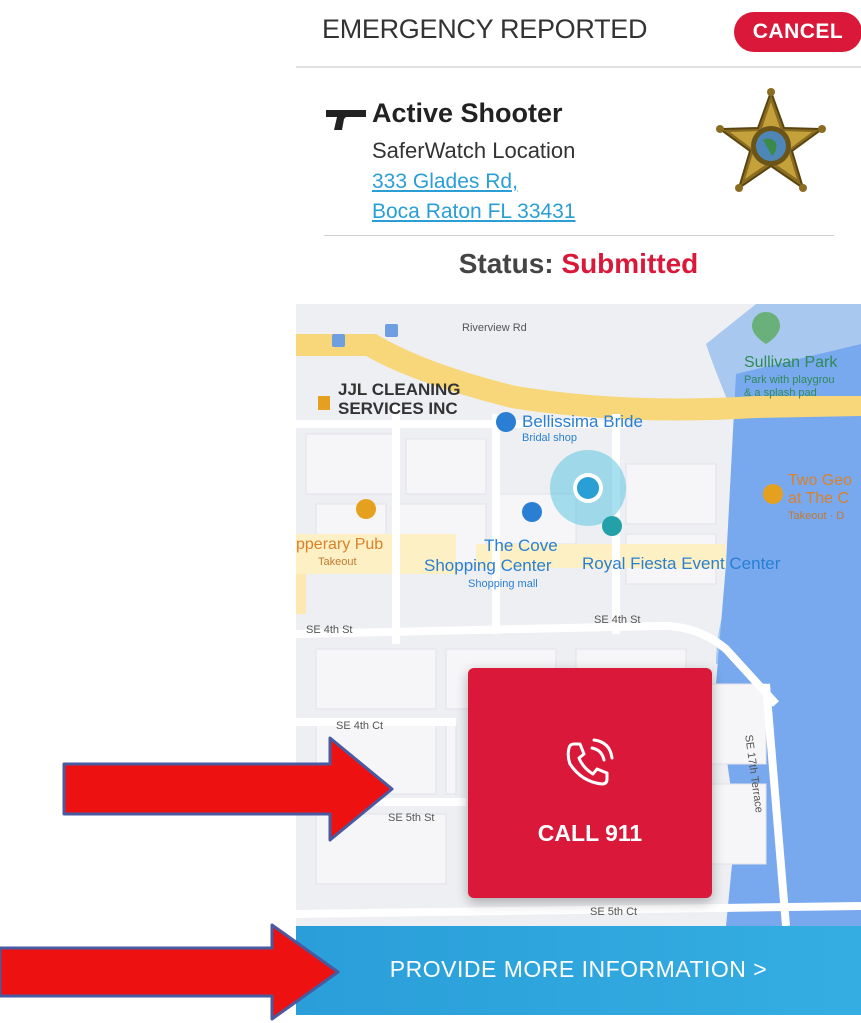 This screenshot has width=861, height=1023. I want to click on status-value: Submitted, so click(630, 263).